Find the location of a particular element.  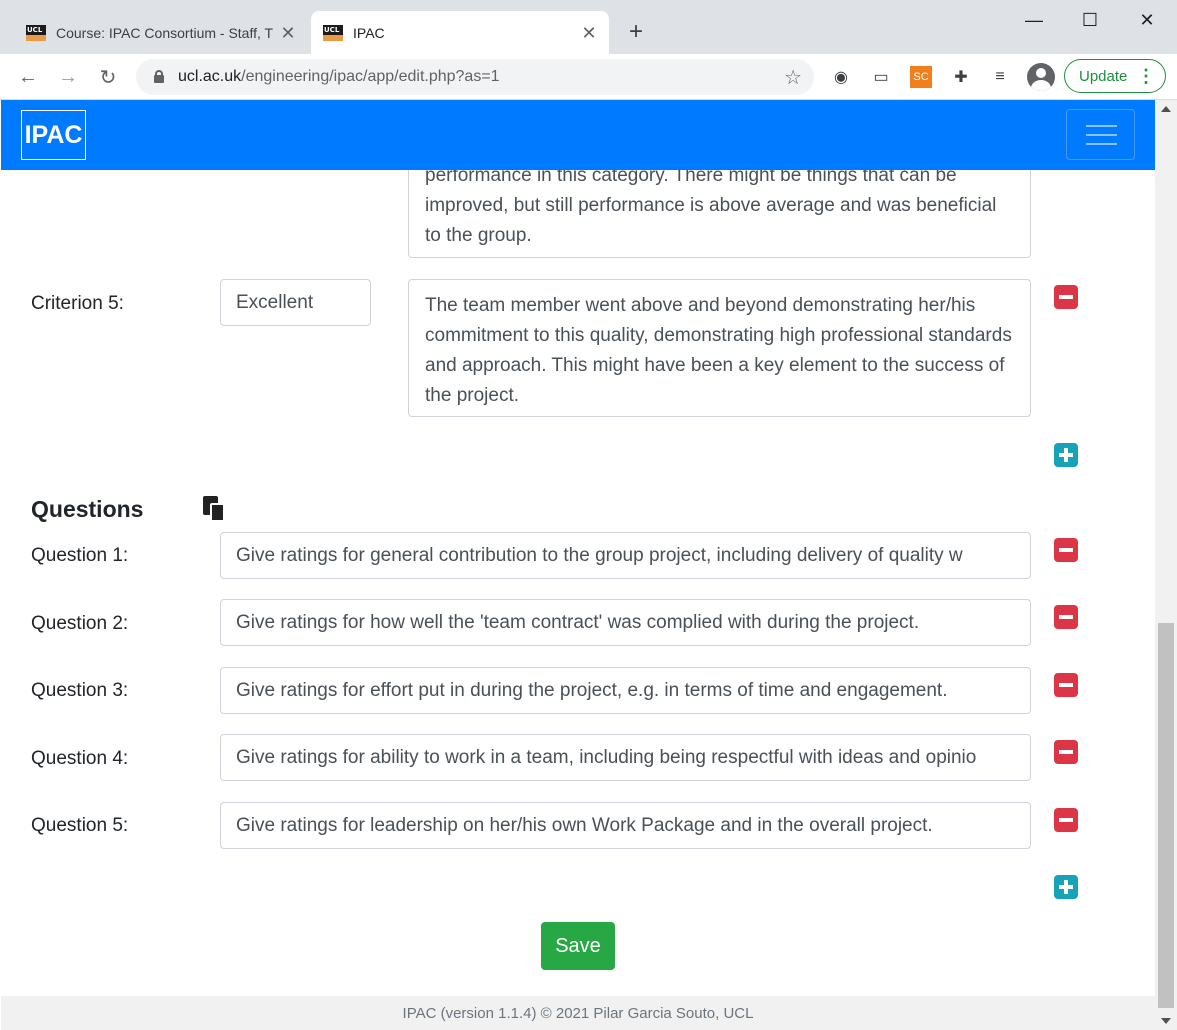

browser-tab-course: UCL Course: IPAC Consortium - Staff, T ✕ is located at coordinates (161, 32).